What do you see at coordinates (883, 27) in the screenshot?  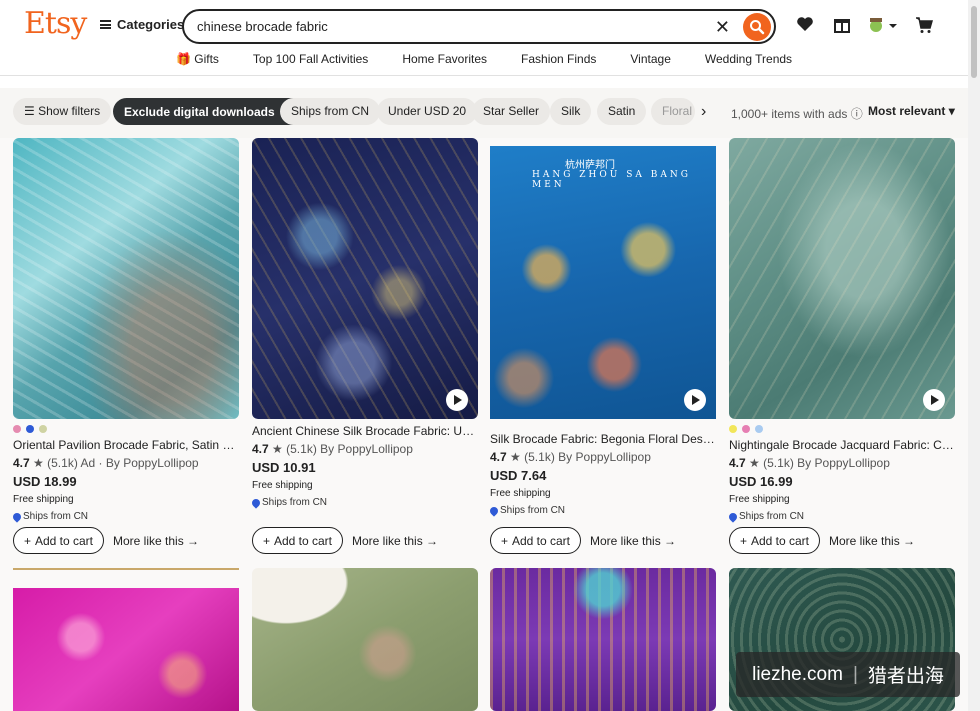 I see `account-avatar-icon` at bounding box center [883, 27].